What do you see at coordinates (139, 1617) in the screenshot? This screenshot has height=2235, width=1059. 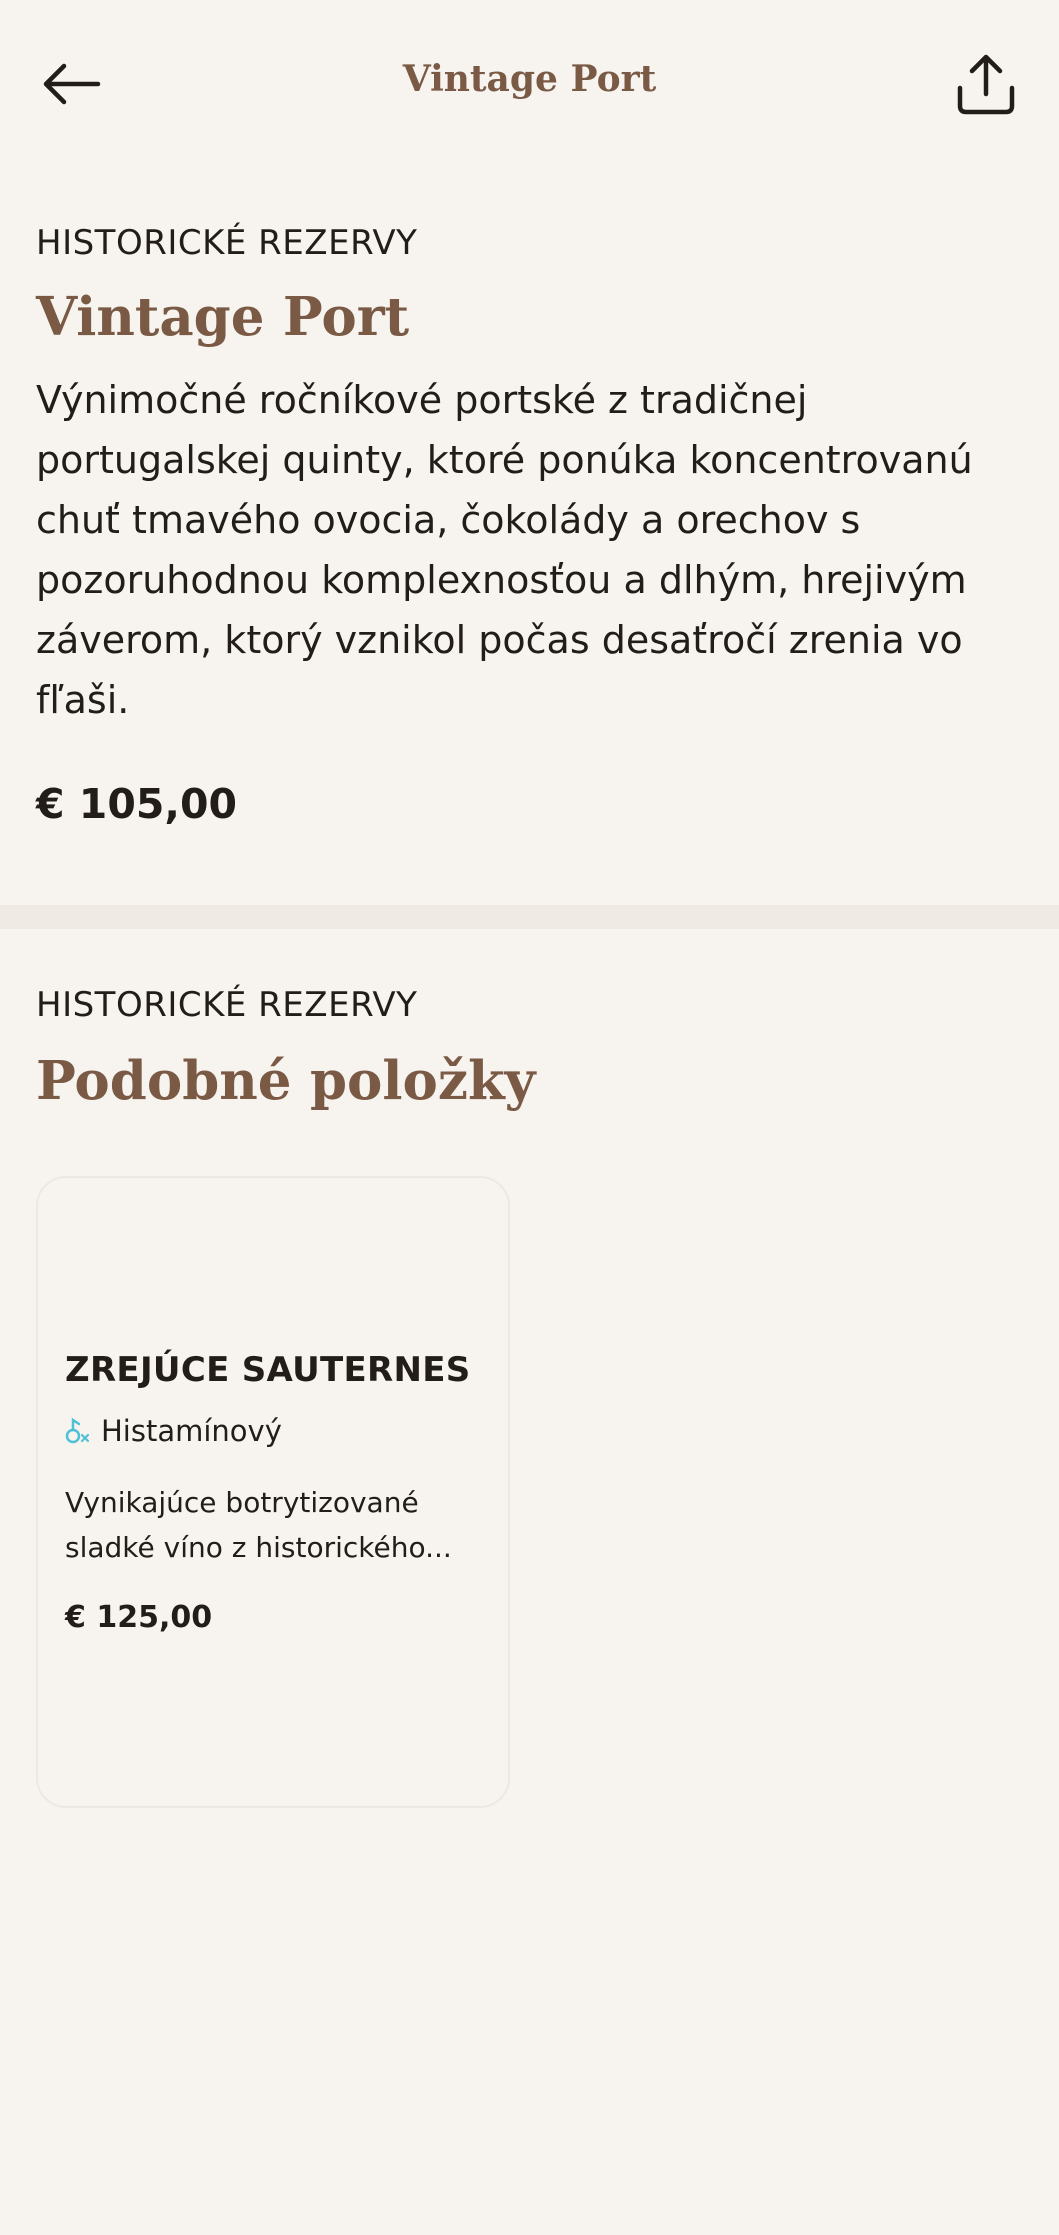 I see `similar-item-price: € 125,00` at bounding box center [139, 1617].